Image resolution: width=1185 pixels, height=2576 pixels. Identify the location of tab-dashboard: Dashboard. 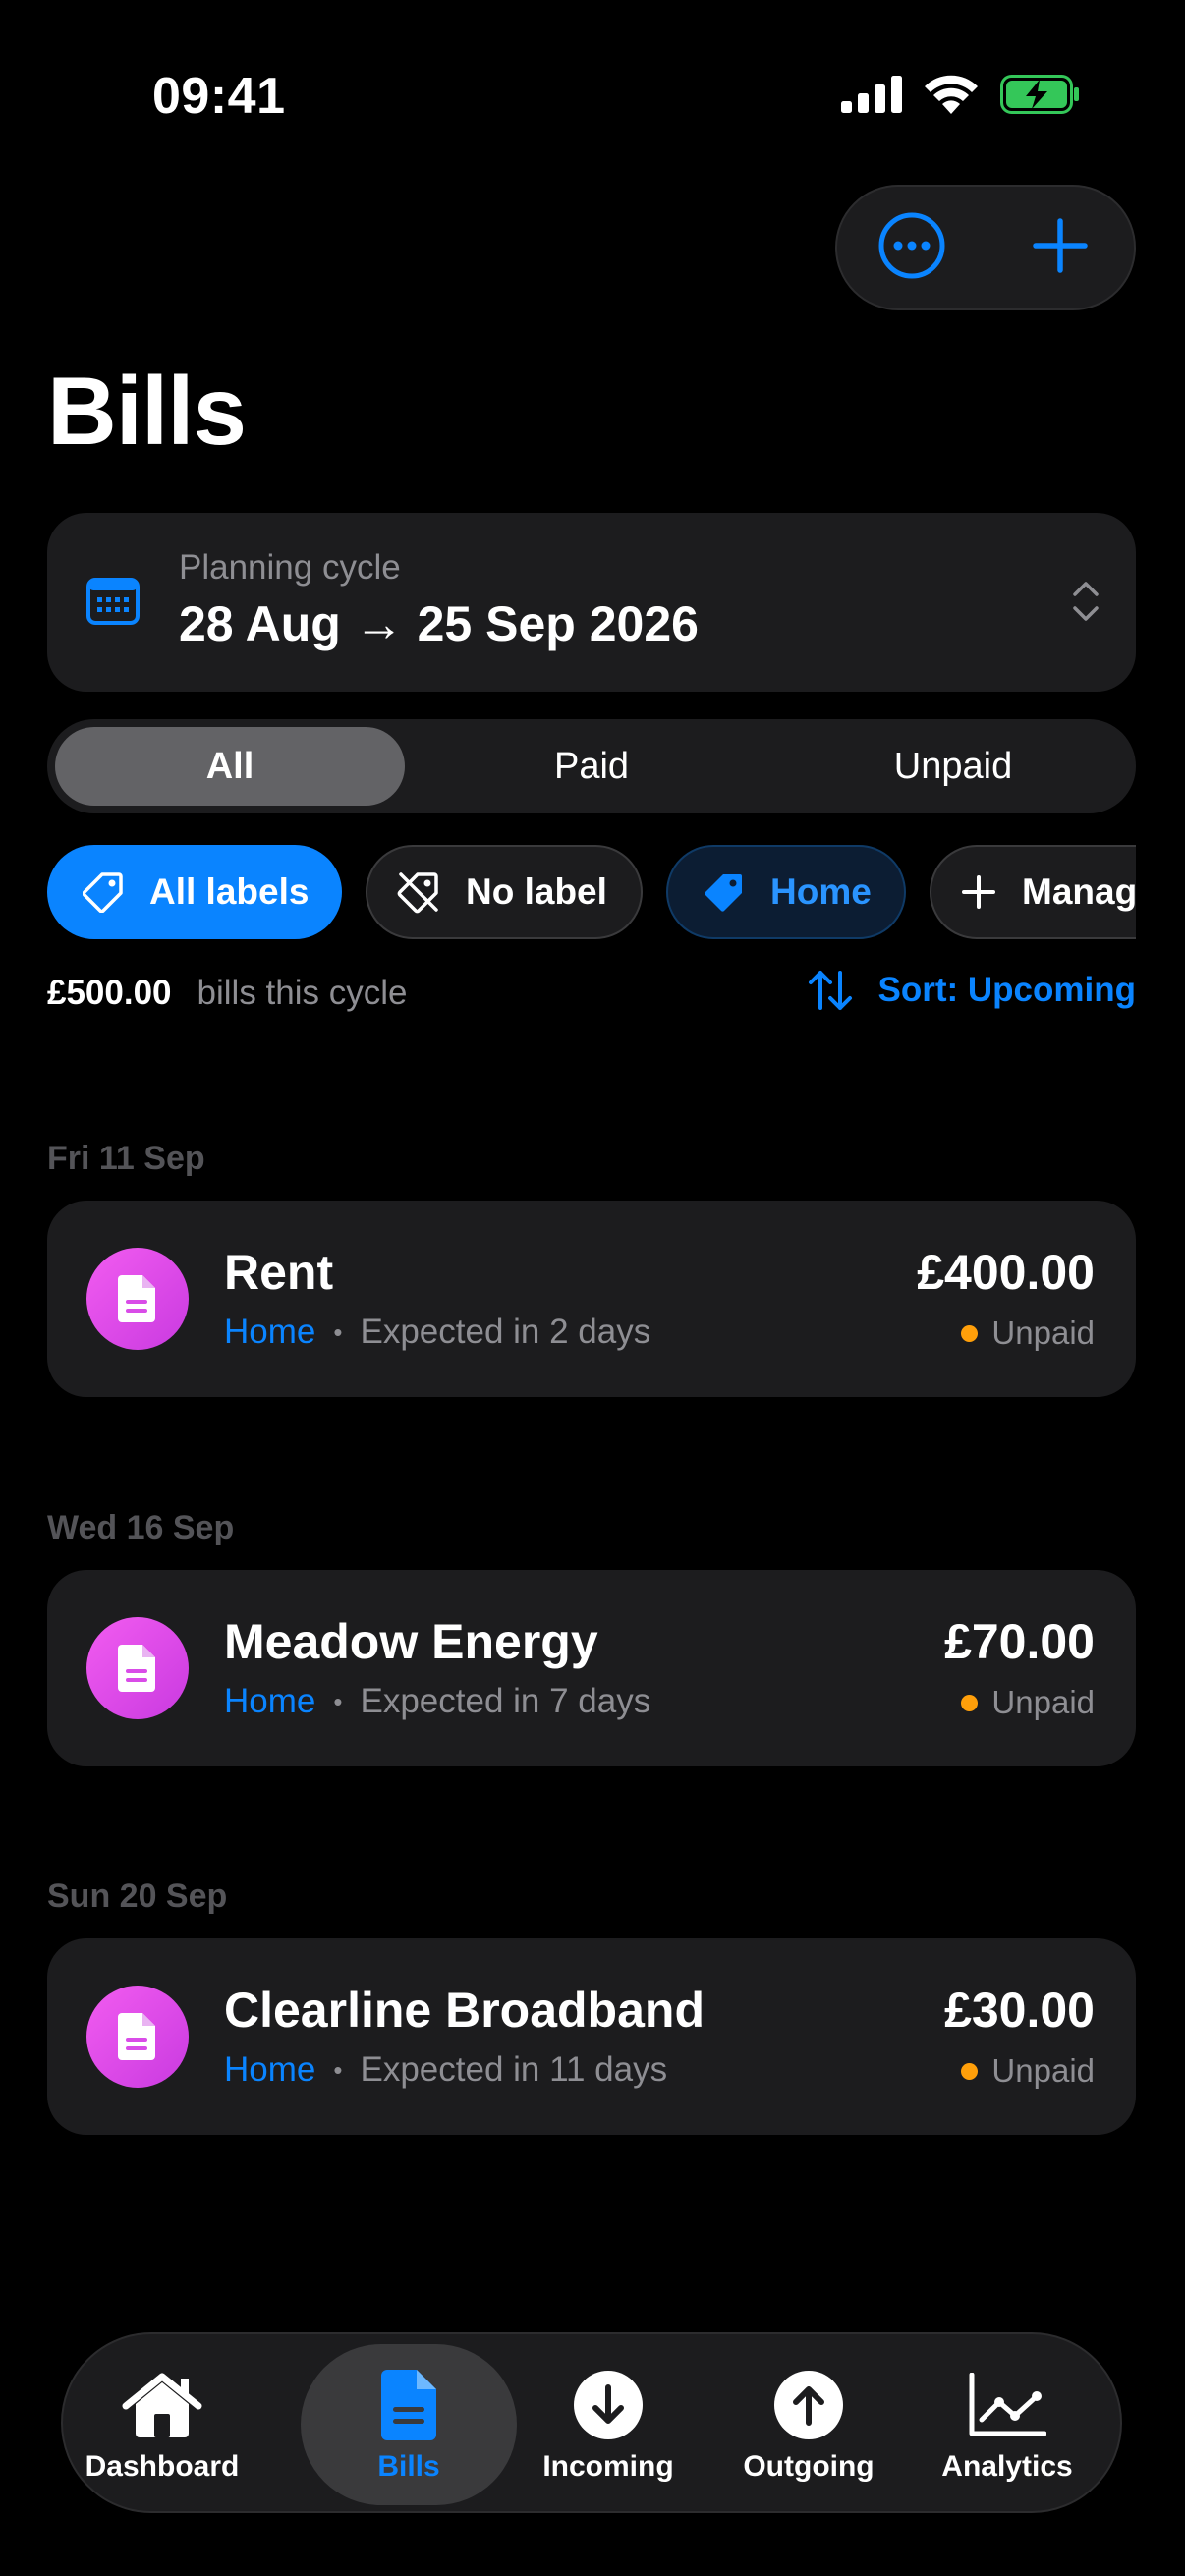
(163, 2424).